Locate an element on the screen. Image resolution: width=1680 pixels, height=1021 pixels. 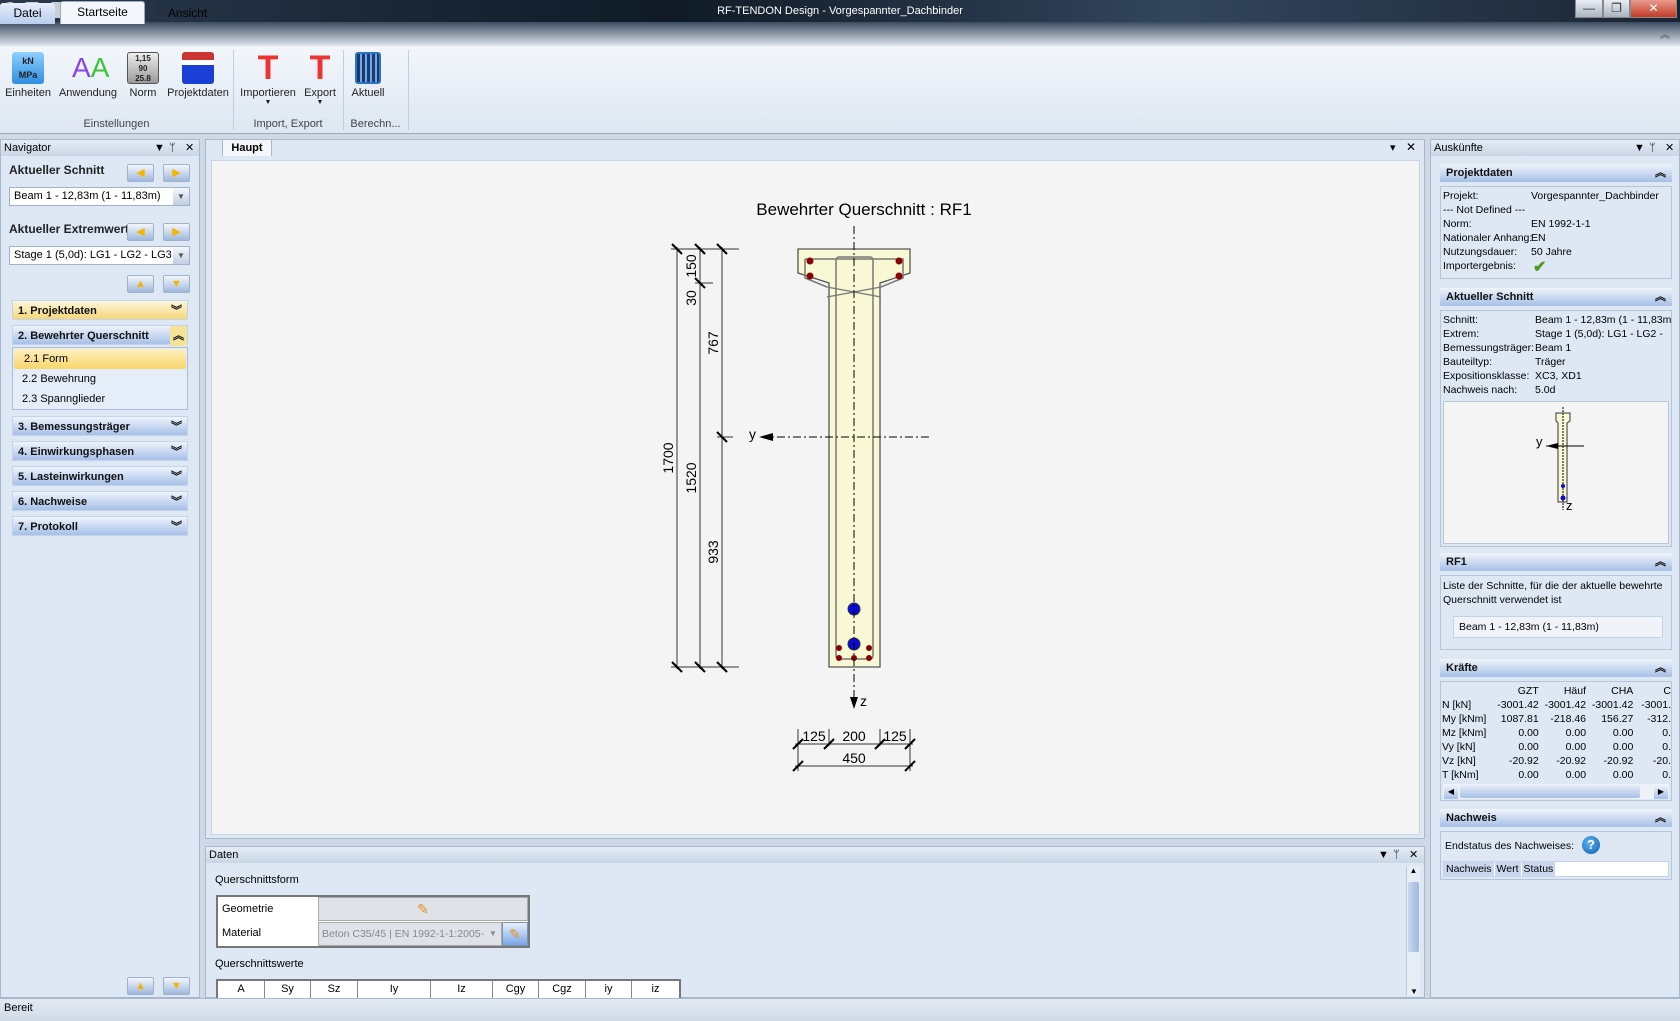
table-row: Vy [kN] 0.00 0.00 0.00 0. is located at coordinates (1556, 747).